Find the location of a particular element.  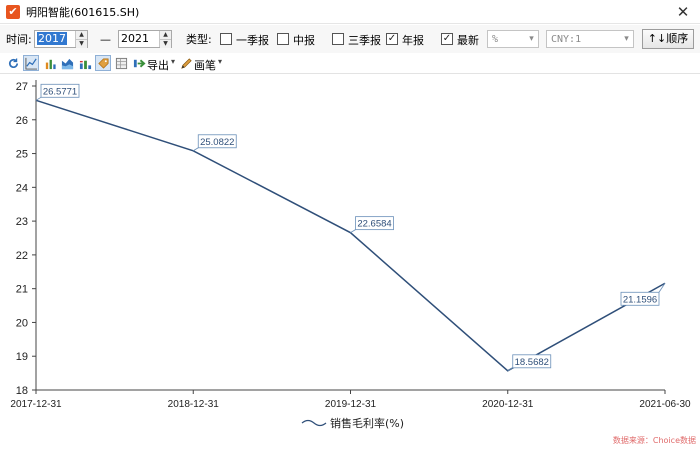

time-label: 时间: is located at coordinates (19, 39).